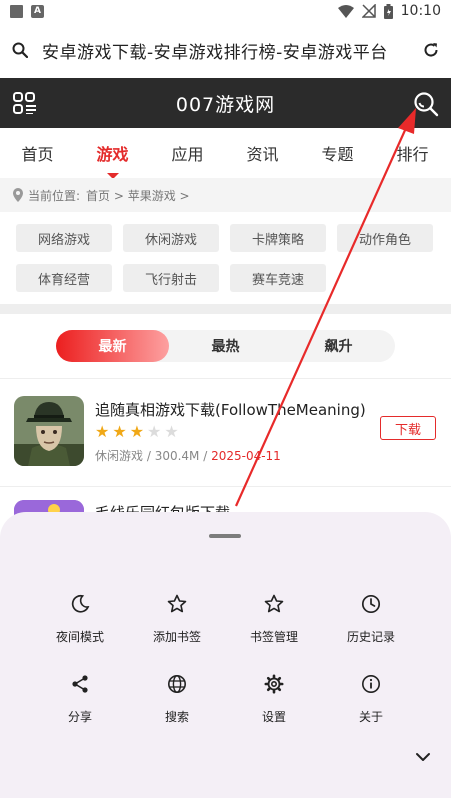 Image resolution: width=451 pixels, height=798 pixels. What do you see at coordinates (187, 153) in the screenshot?
I see `tab-apps: 应用` at bounding box center [187, 153].